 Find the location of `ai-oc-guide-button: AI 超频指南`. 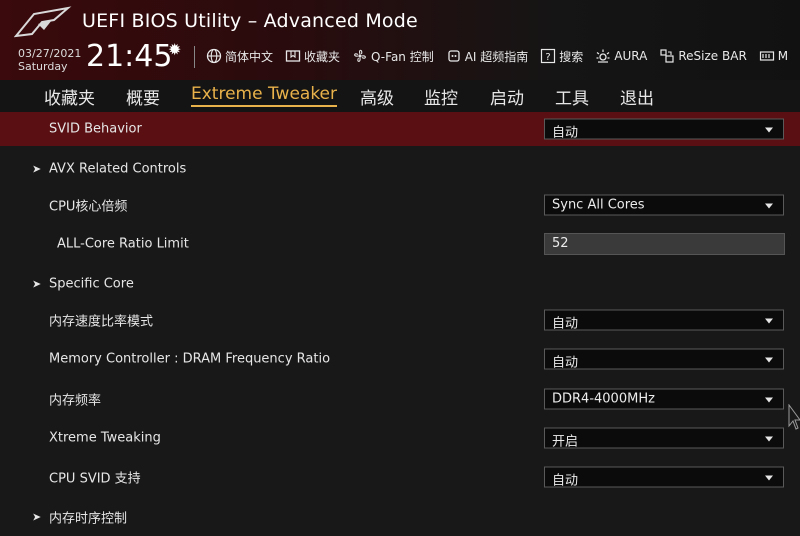

ai-oc-guide-button: AI 超频指南 is located at coordinates (487, 56).